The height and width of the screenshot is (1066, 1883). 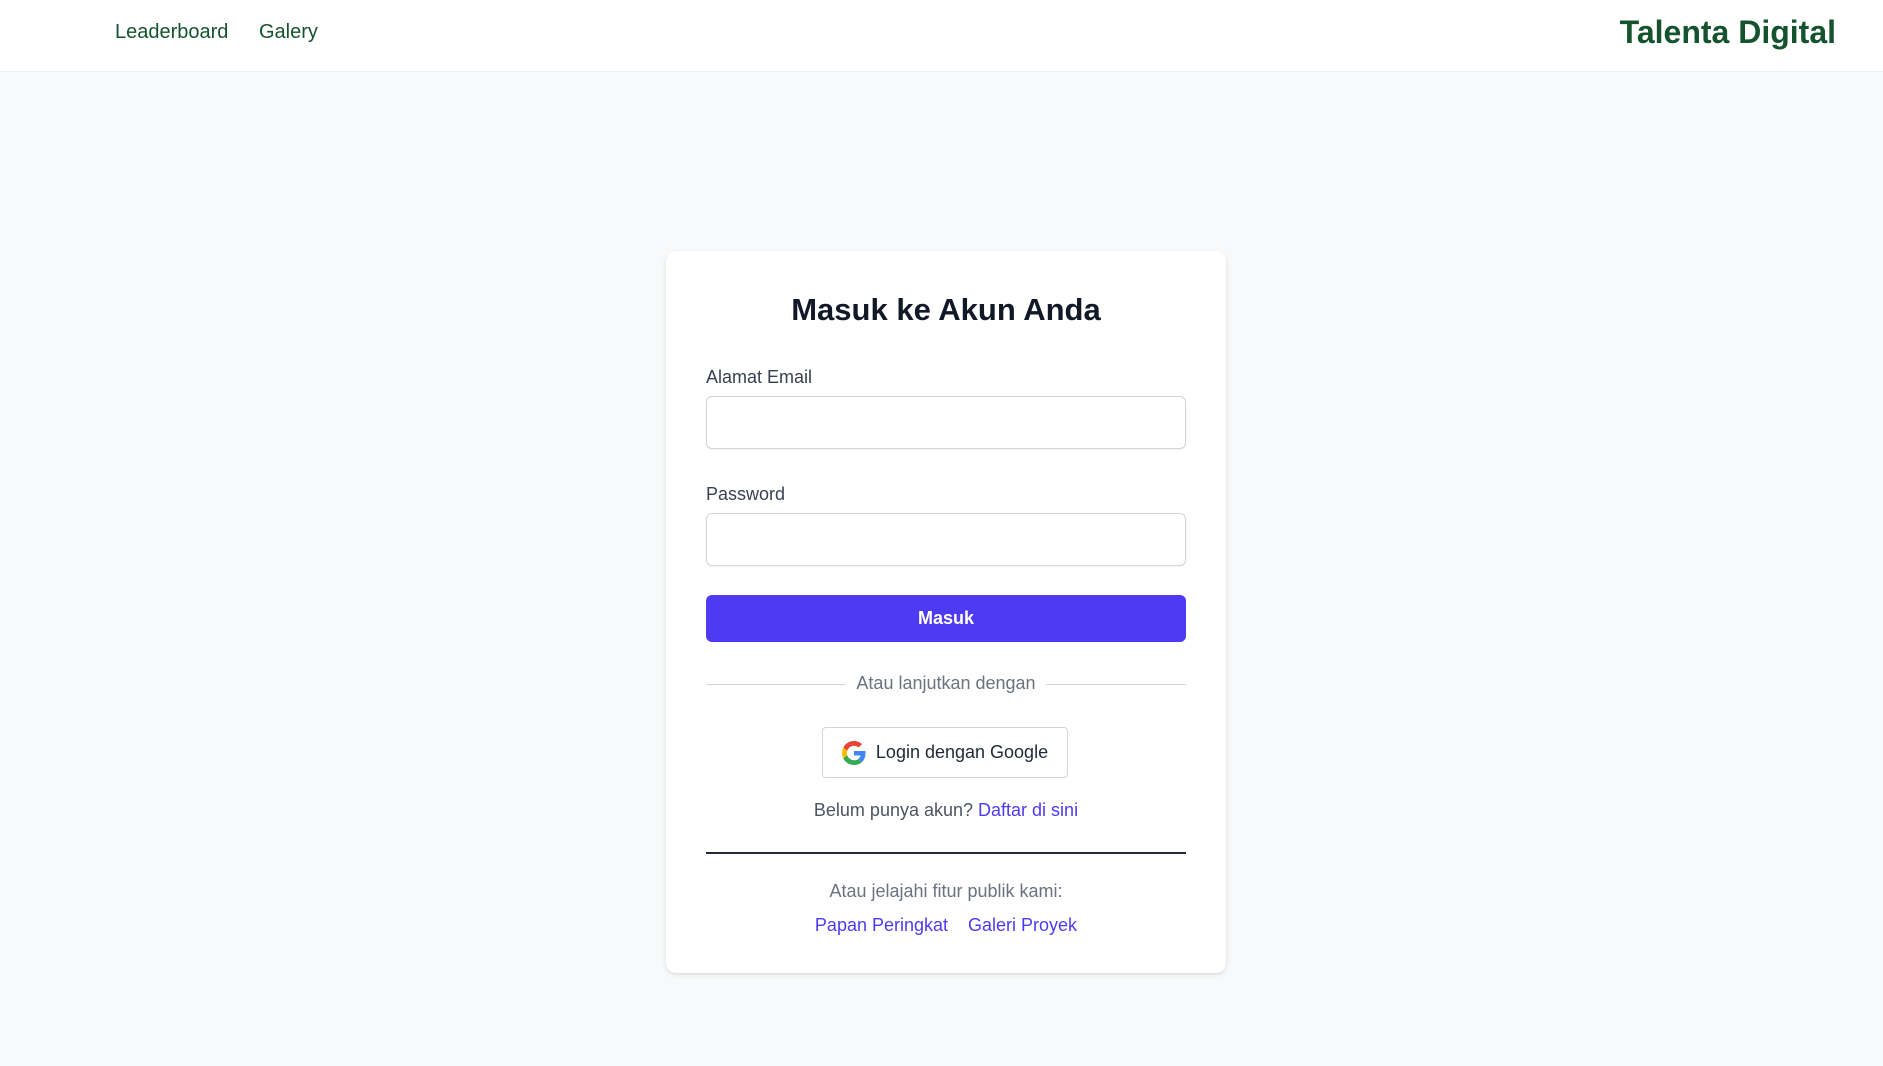 What do you see at coordinates (941, 36) in the screenshot?
I see `top-navbar: Leaderboard Galery Talenta Digital` at bounding box center [941, 36].